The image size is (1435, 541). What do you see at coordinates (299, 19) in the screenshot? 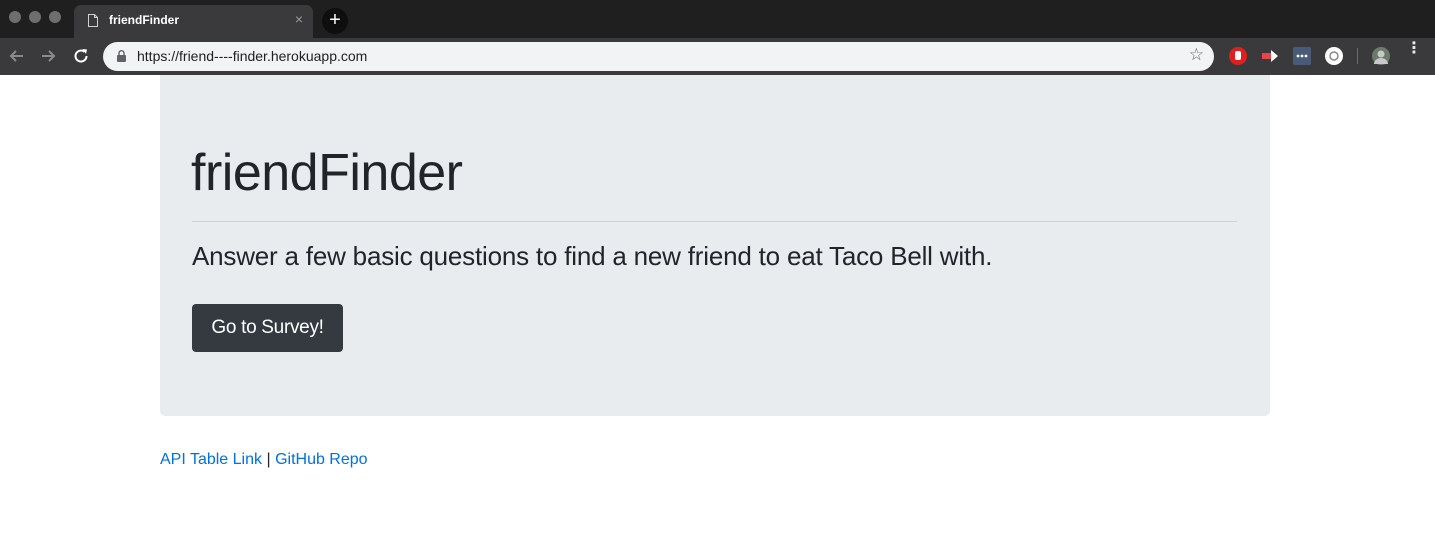
I see `tab-close-icon: ×` at bounding box center [299, 19].